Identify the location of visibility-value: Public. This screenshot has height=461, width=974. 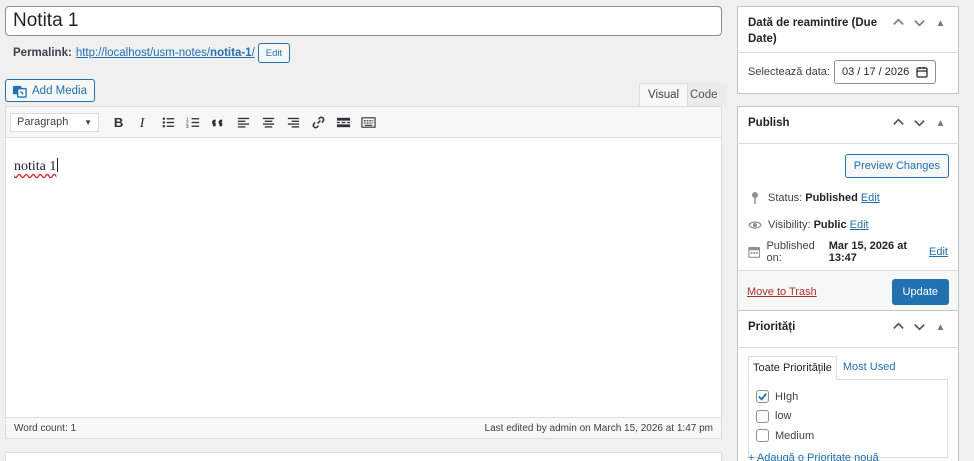
(830, 224).